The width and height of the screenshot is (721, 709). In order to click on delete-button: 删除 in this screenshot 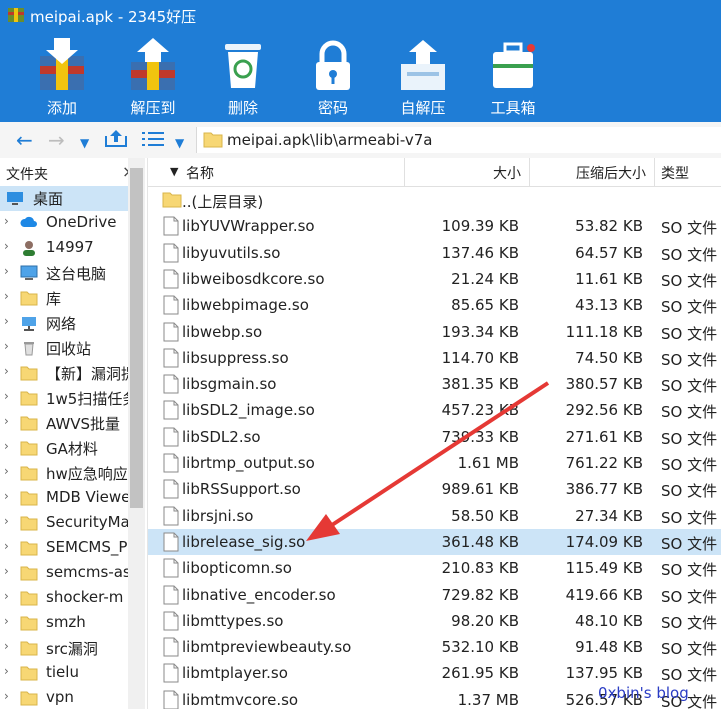, I will do `click(243, 77)`.